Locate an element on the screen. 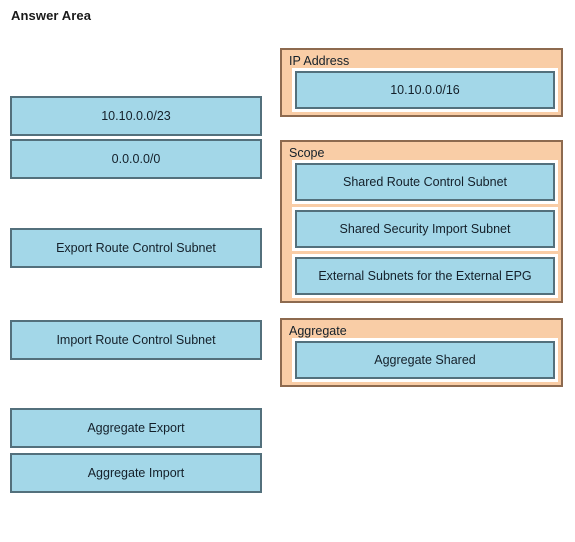  answer-tile: Aggregate Export is located at coordinates (136, 428).